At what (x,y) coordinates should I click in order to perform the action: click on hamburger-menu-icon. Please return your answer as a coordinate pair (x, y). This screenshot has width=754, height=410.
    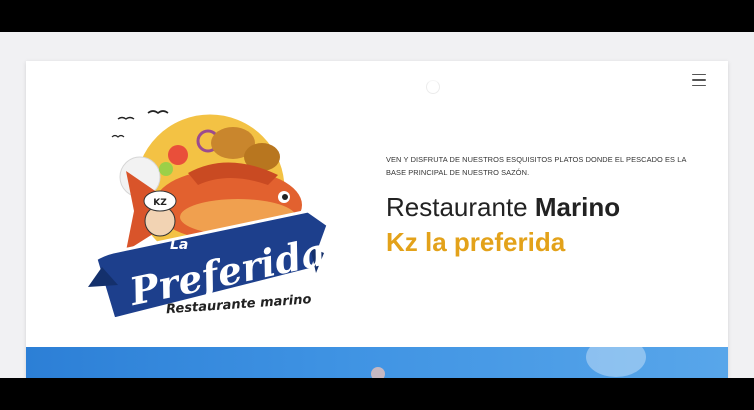
    Looking at the image, I should click on (699, 80).